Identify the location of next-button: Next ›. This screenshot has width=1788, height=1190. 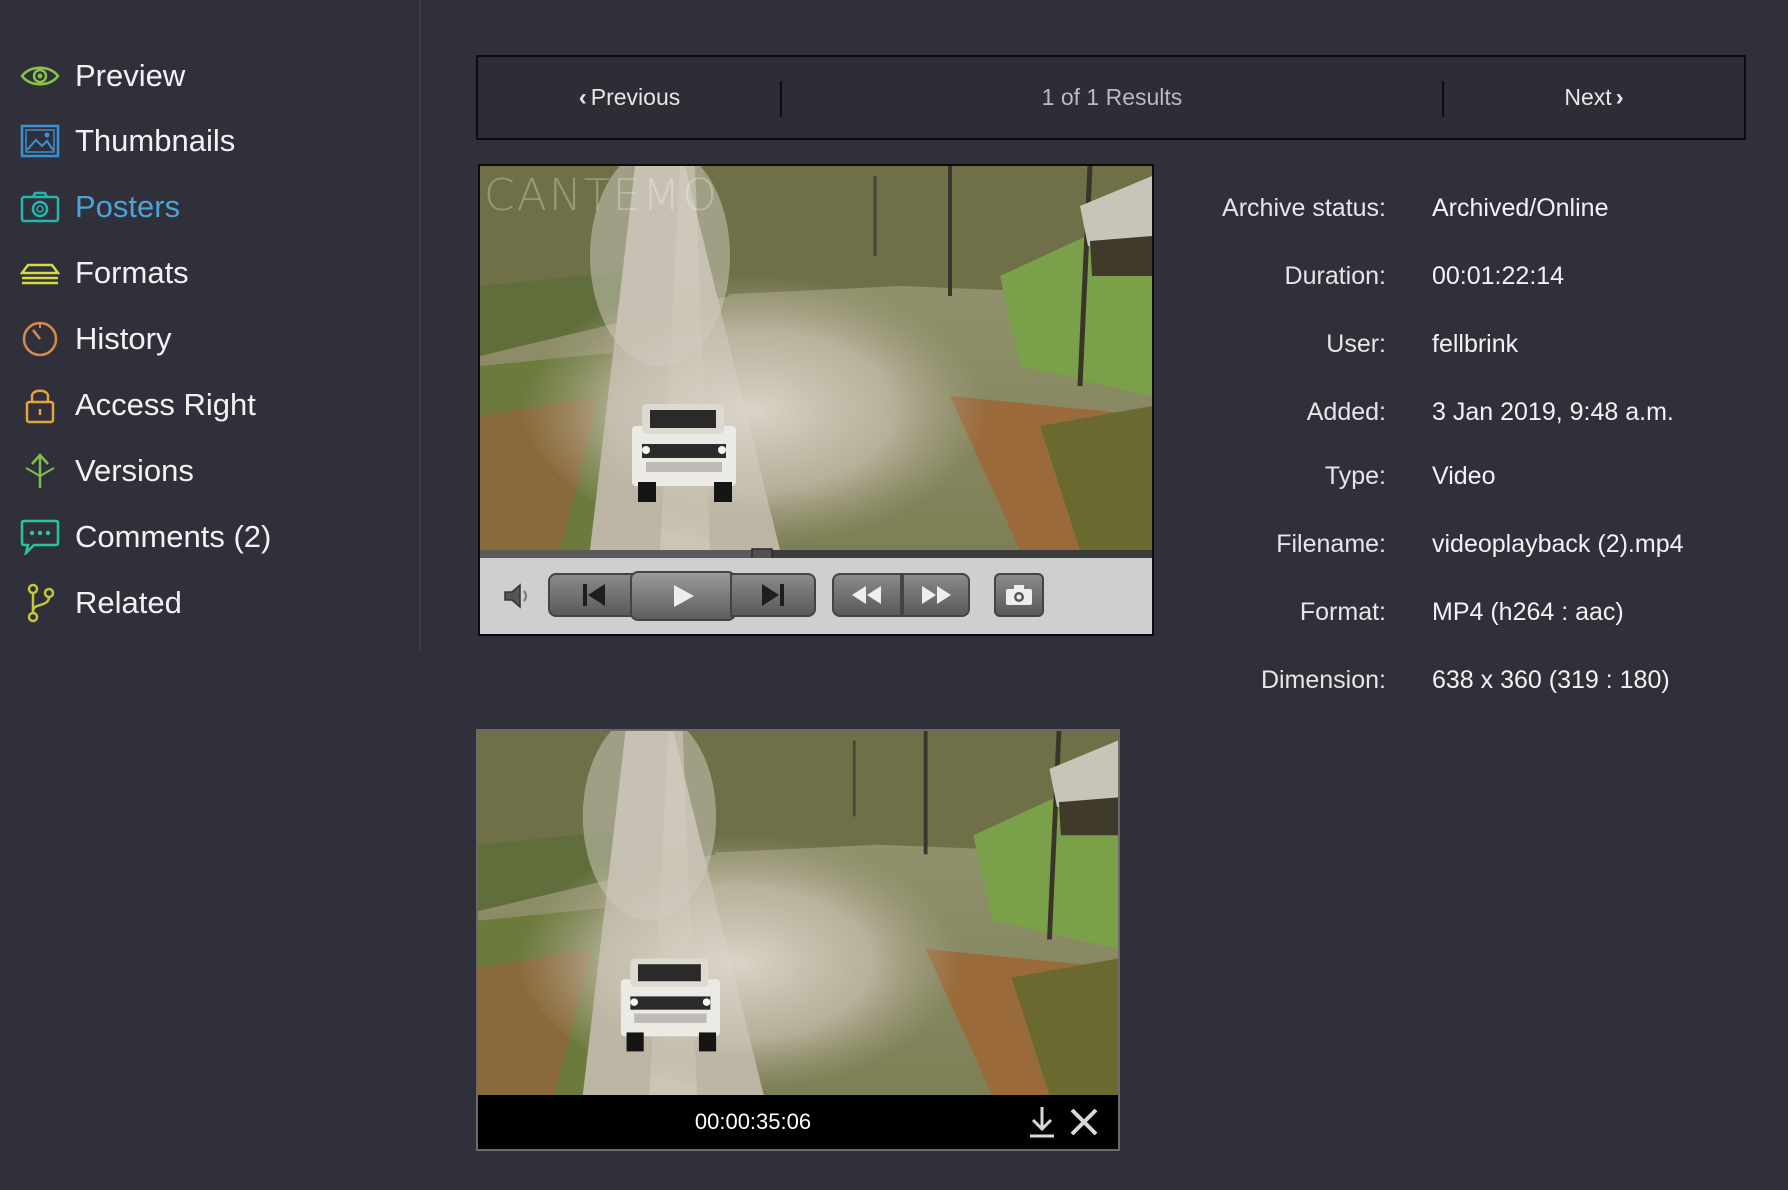
(1594, 97).